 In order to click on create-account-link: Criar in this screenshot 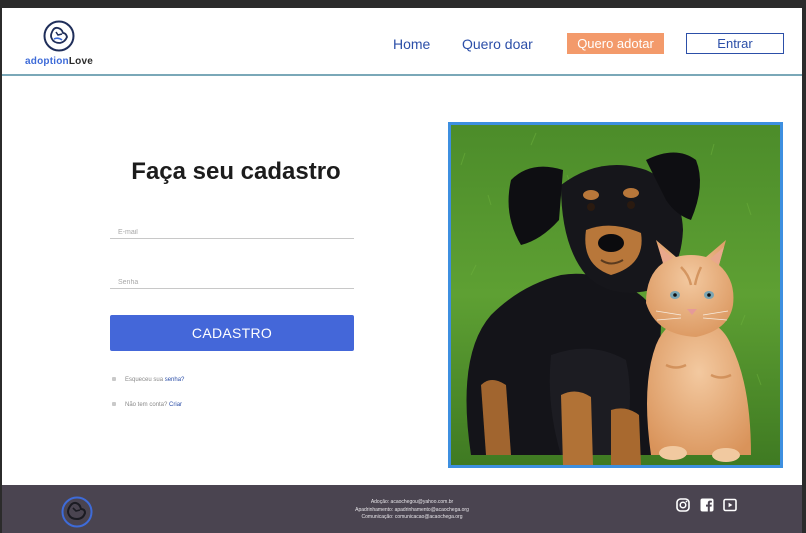, I will do `click(175, 405)`.